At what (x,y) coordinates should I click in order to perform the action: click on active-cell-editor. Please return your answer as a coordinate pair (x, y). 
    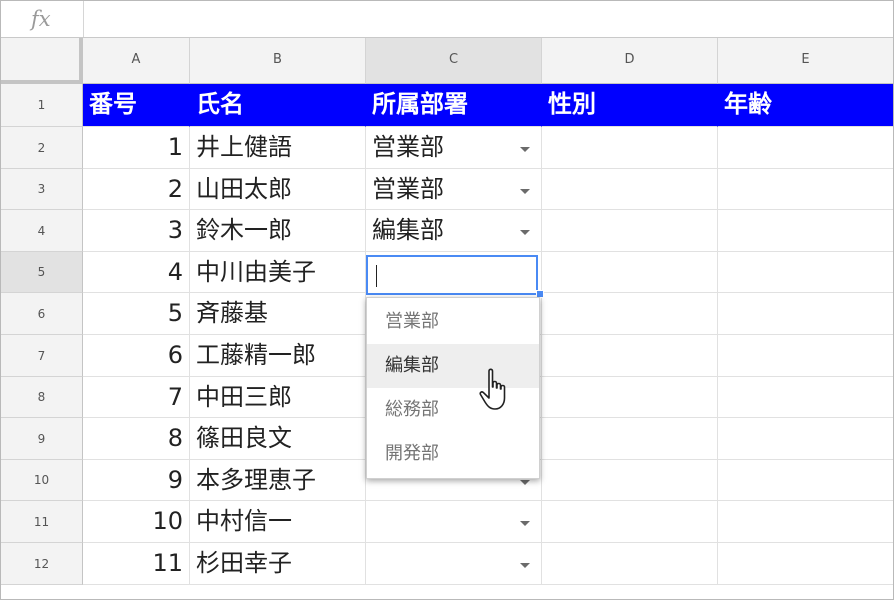
    Looking at the image, I should click on (452, 275).